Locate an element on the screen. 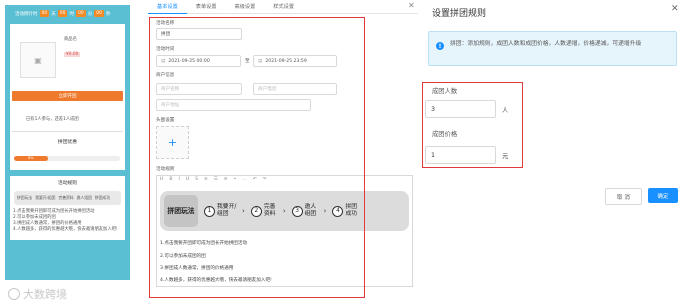 The height and width of the screenshot is (305, 686). phone-flow-graphic: 拼团玩法 我要开/组团 完善资料 邀人组团 拼团成功 is located at coordinates (67, 198).